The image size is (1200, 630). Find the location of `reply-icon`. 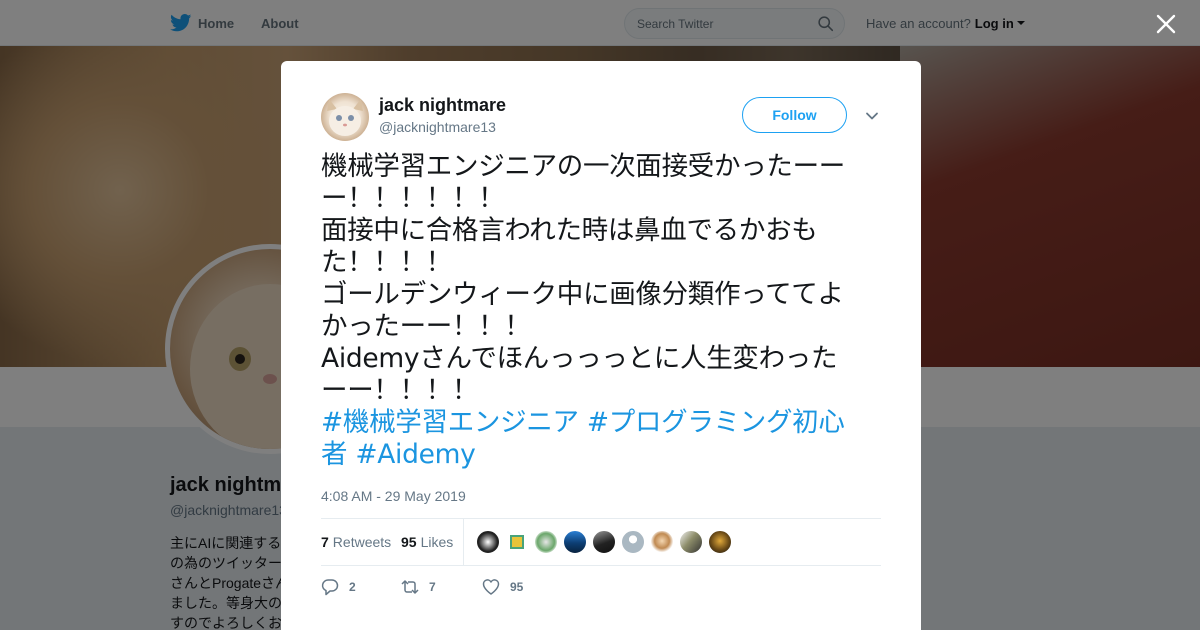

reply-icon is located at coordinates (330, 587).